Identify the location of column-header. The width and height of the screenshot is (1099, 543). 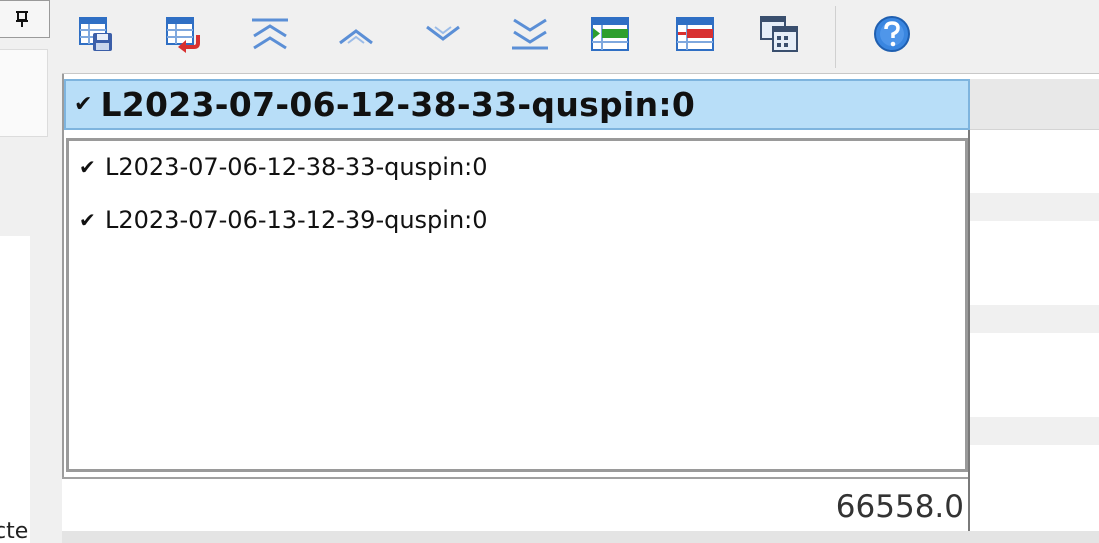
(1034, 104).